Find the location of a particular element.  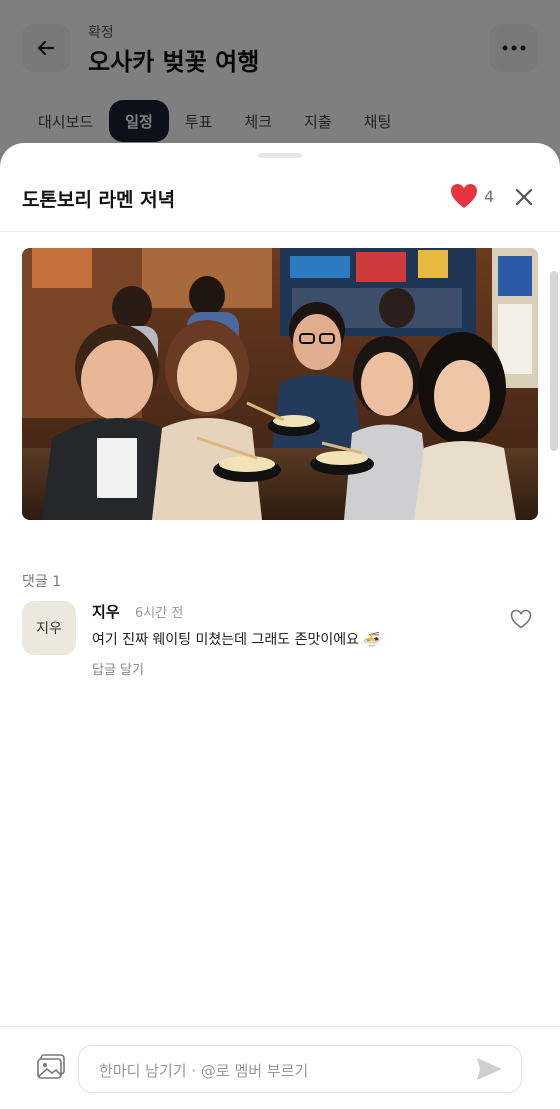

sheet-drag-handle is located at coordinates (280, 155).